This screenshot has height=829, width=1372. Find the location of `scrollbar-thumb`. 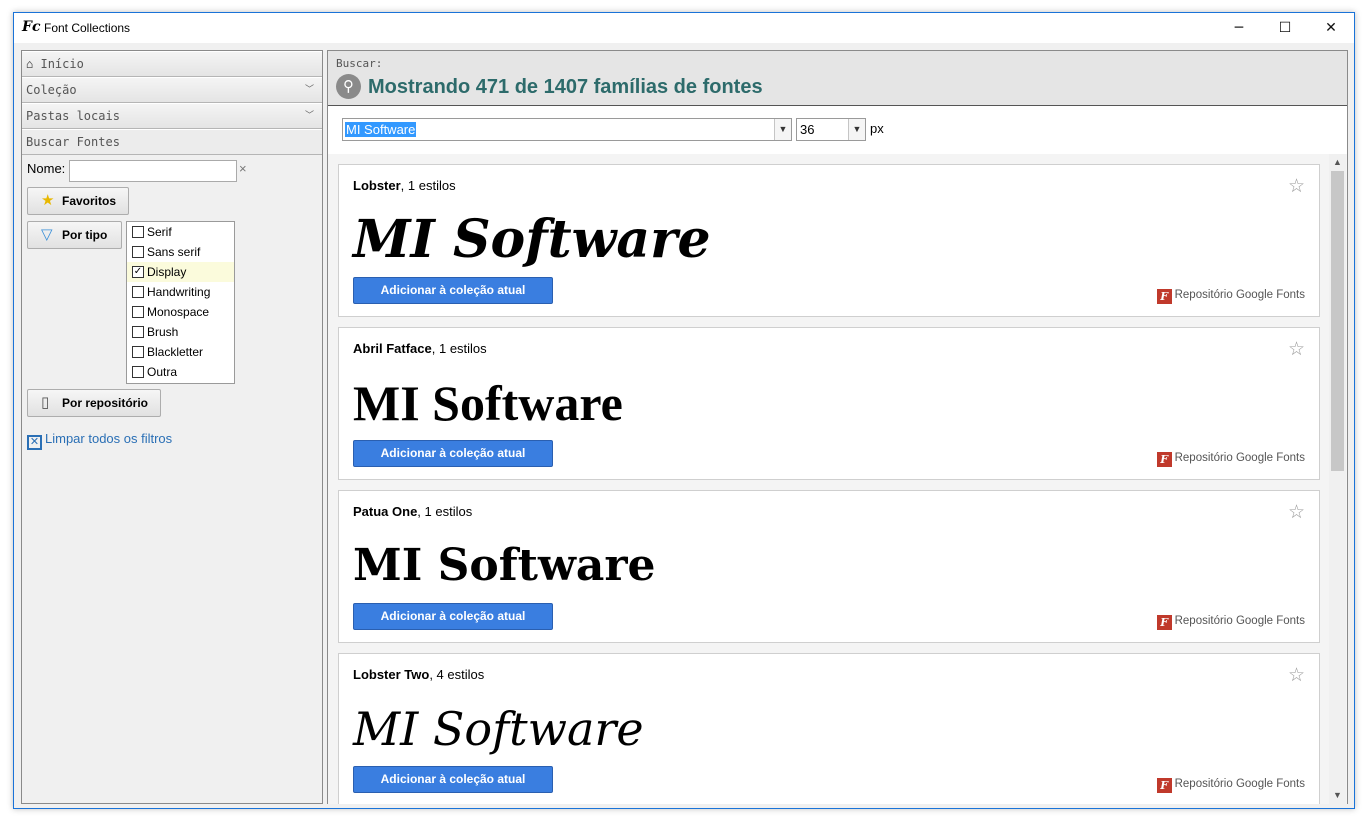

scrollbar-thumb is located at coordinates (1337, 321).